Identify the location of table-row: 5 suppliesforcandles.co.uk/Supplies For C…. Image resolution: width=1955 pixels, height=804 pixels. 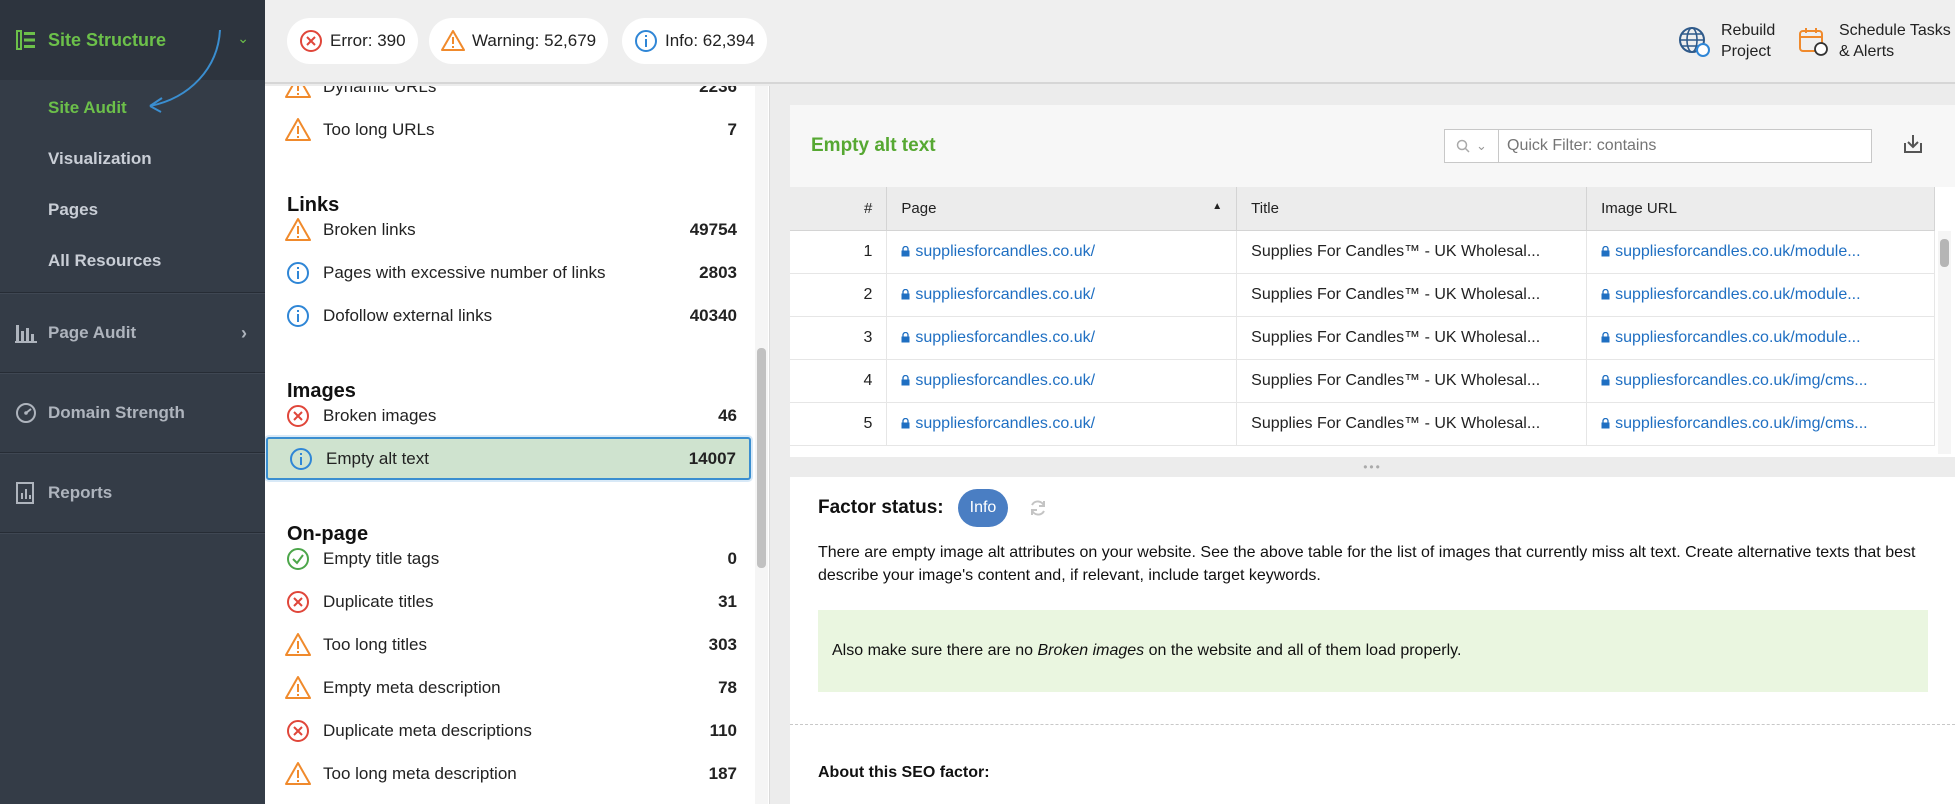
(1362, 424).